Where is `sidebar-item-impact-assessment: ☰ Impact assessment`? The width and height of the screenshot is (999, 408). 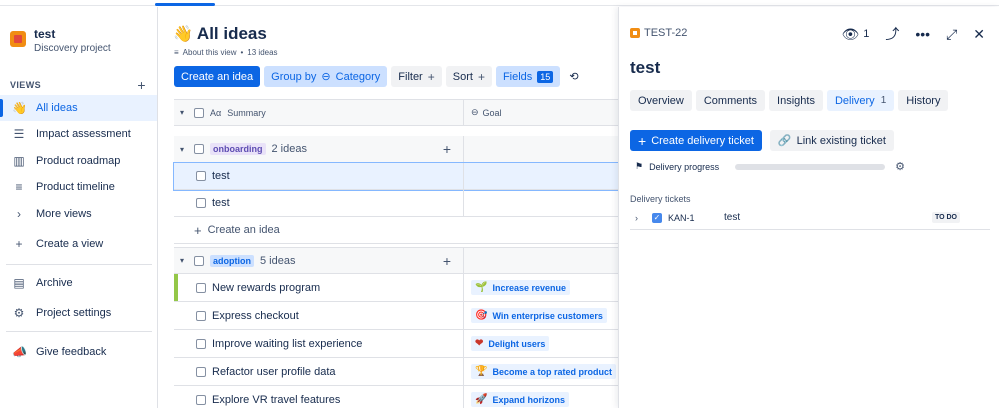 sidebar-item-impact-assessment: ☰ Impact assessment is located at coordinates (78, 134).